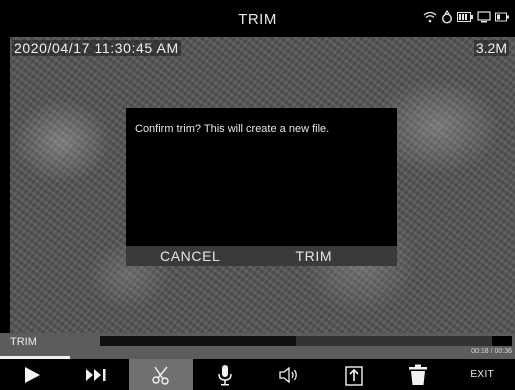 Image resolution: width=515 pixels, height=390 pixels. I want to click on cancel-button: CANCEL, so click(194, 256).